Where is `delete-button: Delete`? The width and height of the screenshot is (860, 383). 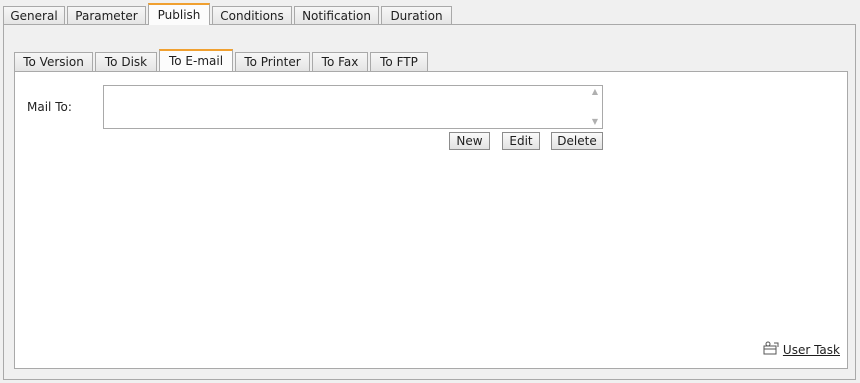
delete-button: Delete is located at coordinates (577, 141).